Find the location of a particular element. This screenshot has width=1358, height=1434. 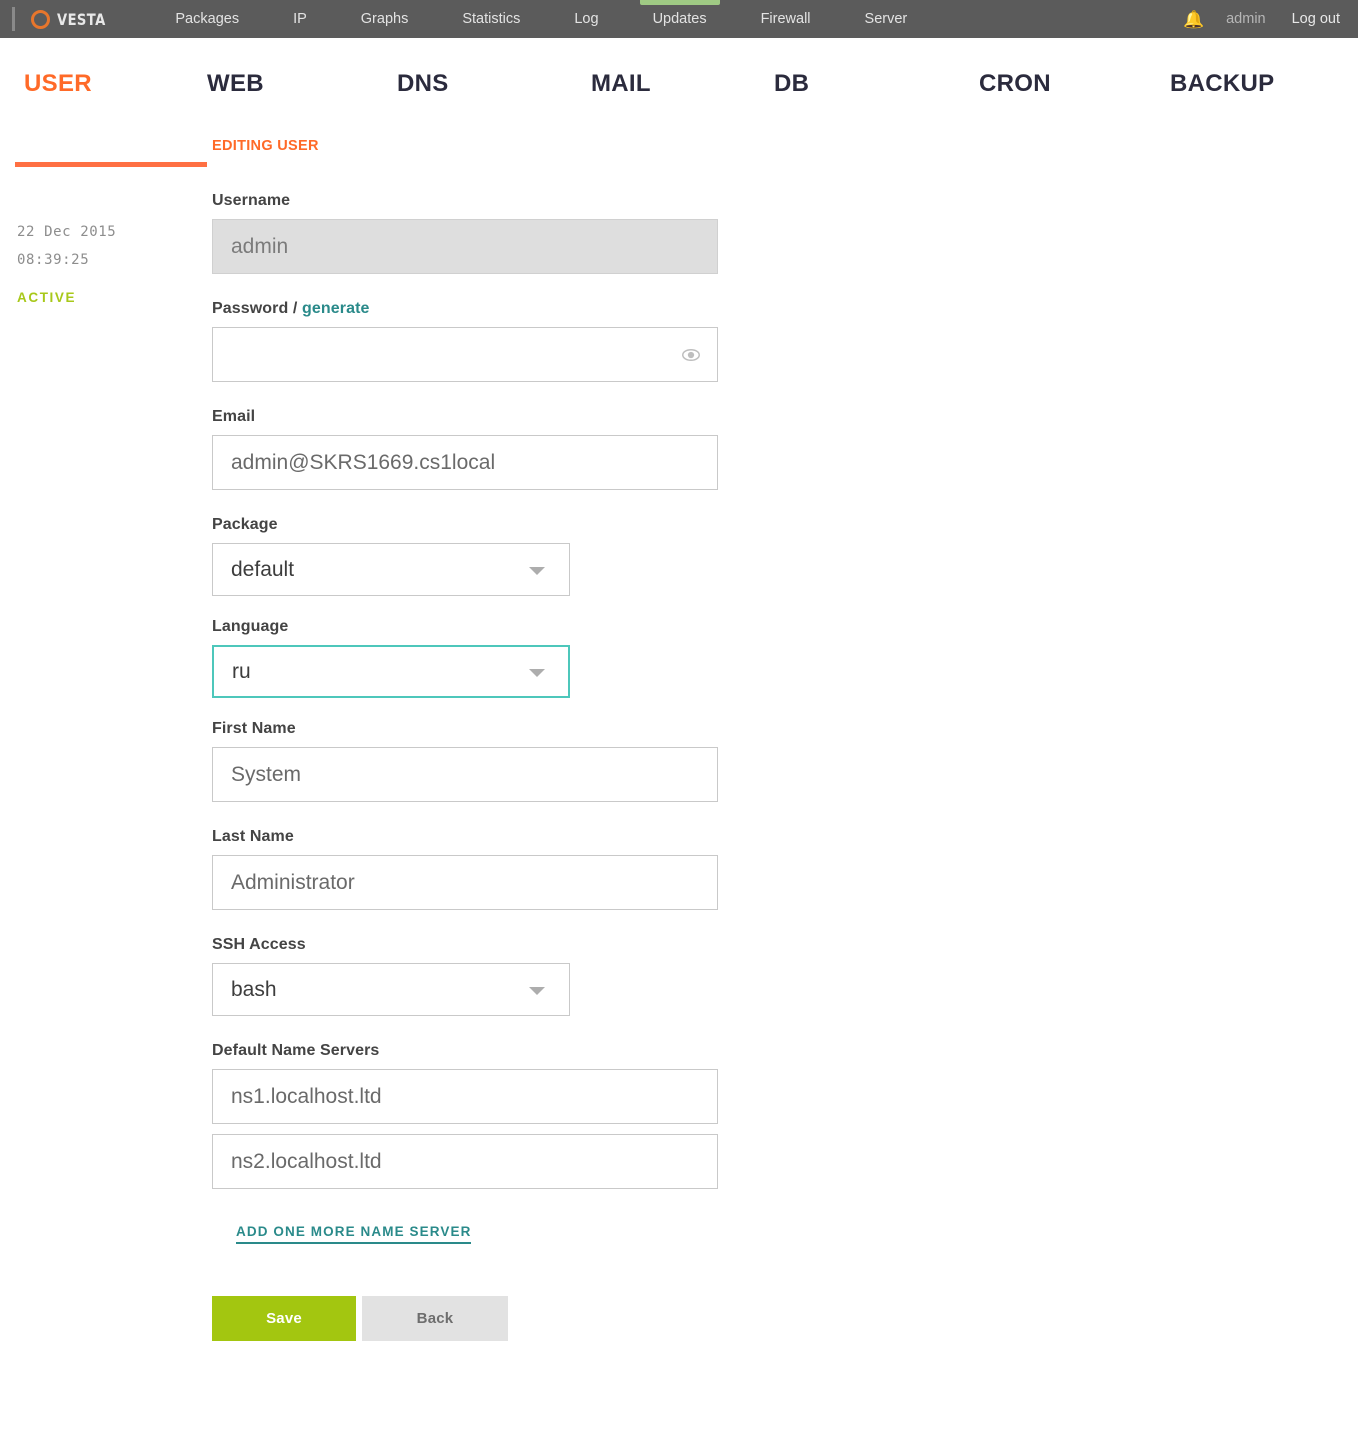

ssh-access-label: SSH Access is located at coordinates (259, 944).